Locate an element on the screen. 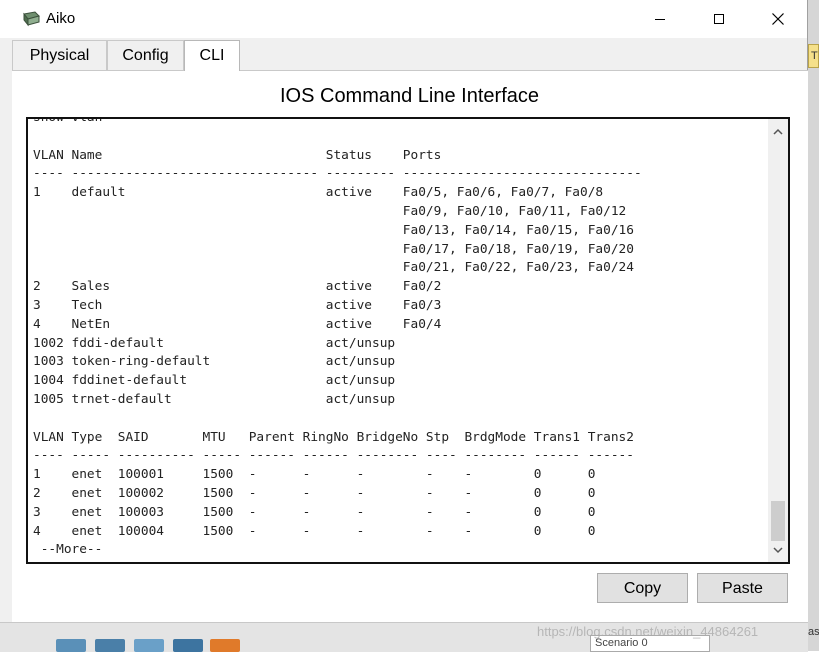 Image resolution: width=819 pixels, height=652 pixels. minimize-button is located at coordinates (660, 19).